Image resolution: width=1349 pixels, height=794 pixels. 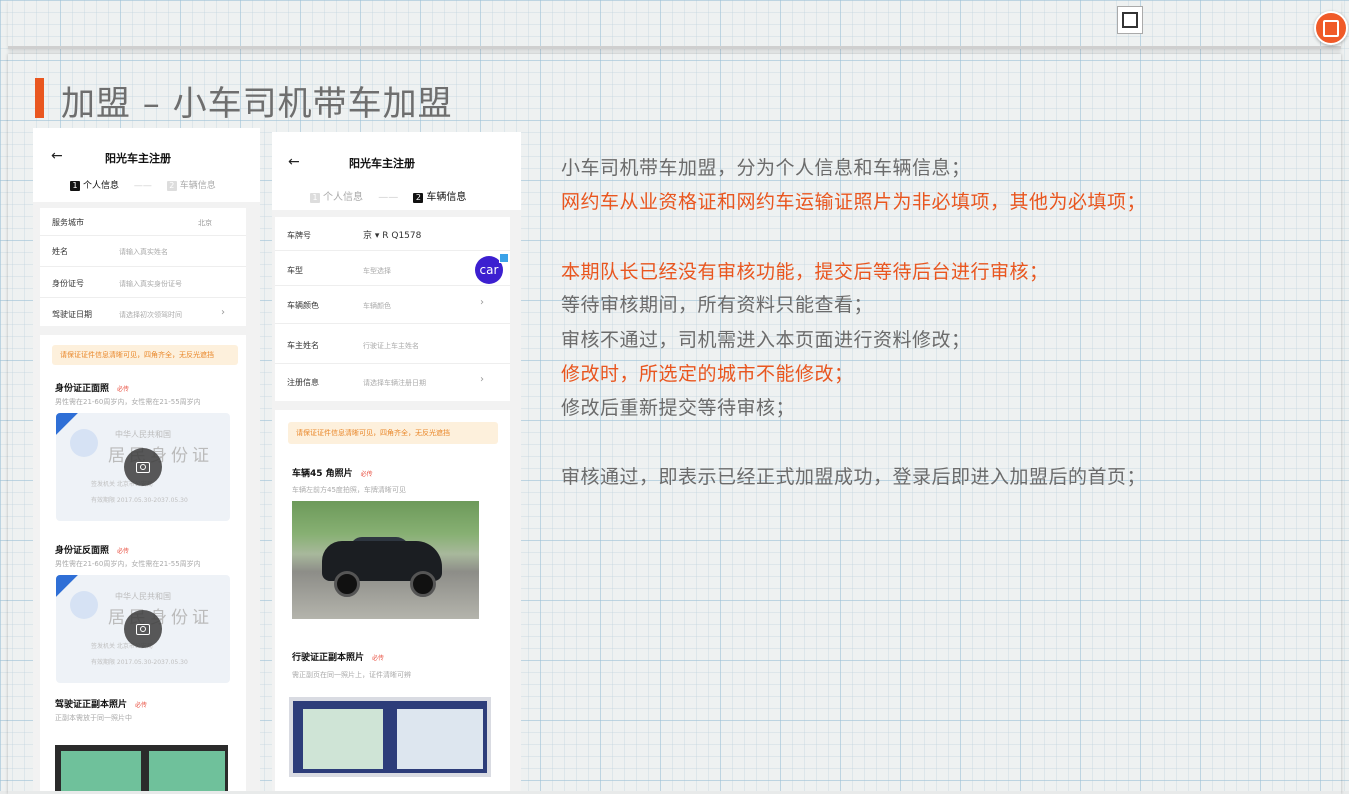 I want to click on car-45-degree-photo, so click(x=385, y=560).